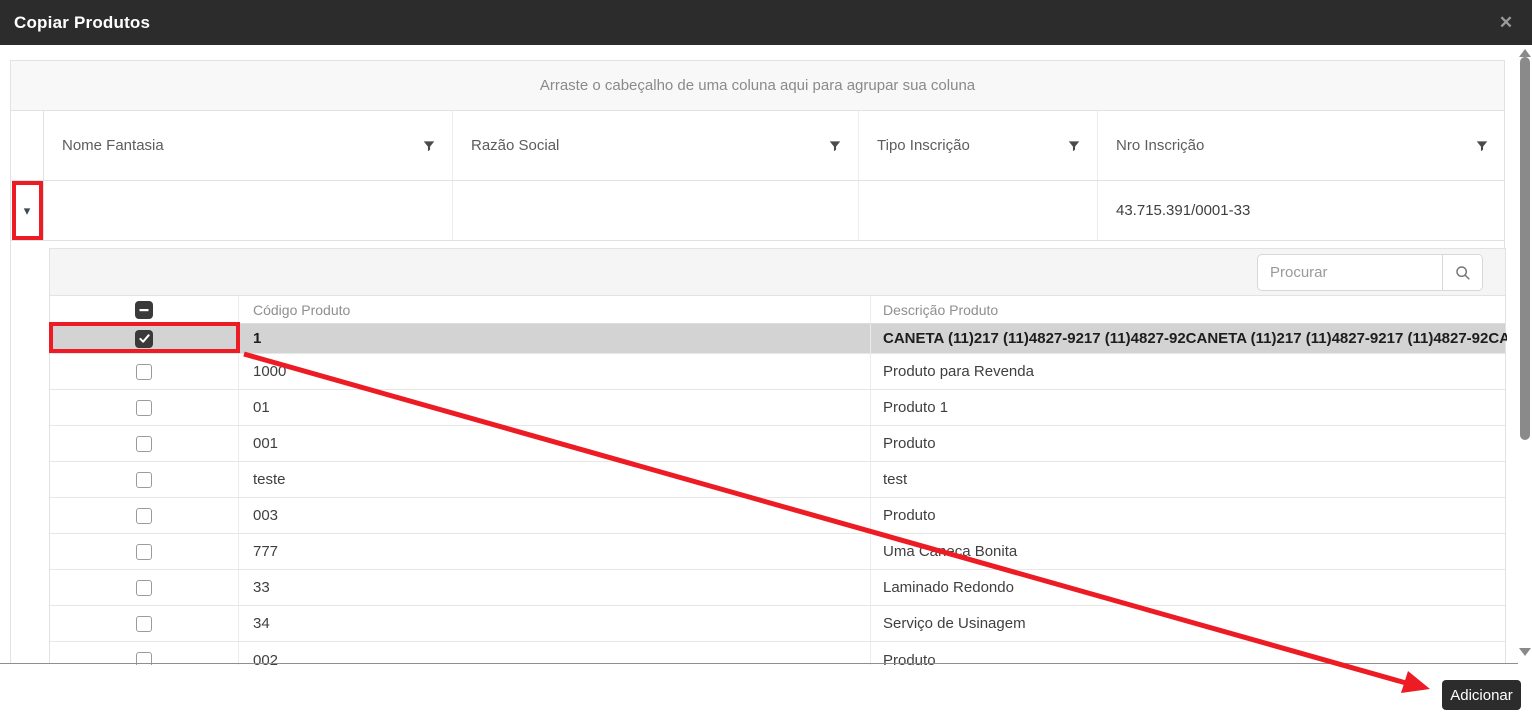 The height and width of the screenshot is (723, 1532). What do you see at coordinates (144, 309) in the screenshot?
I see `select-all-checkbox` at bounding box center [144, 309].